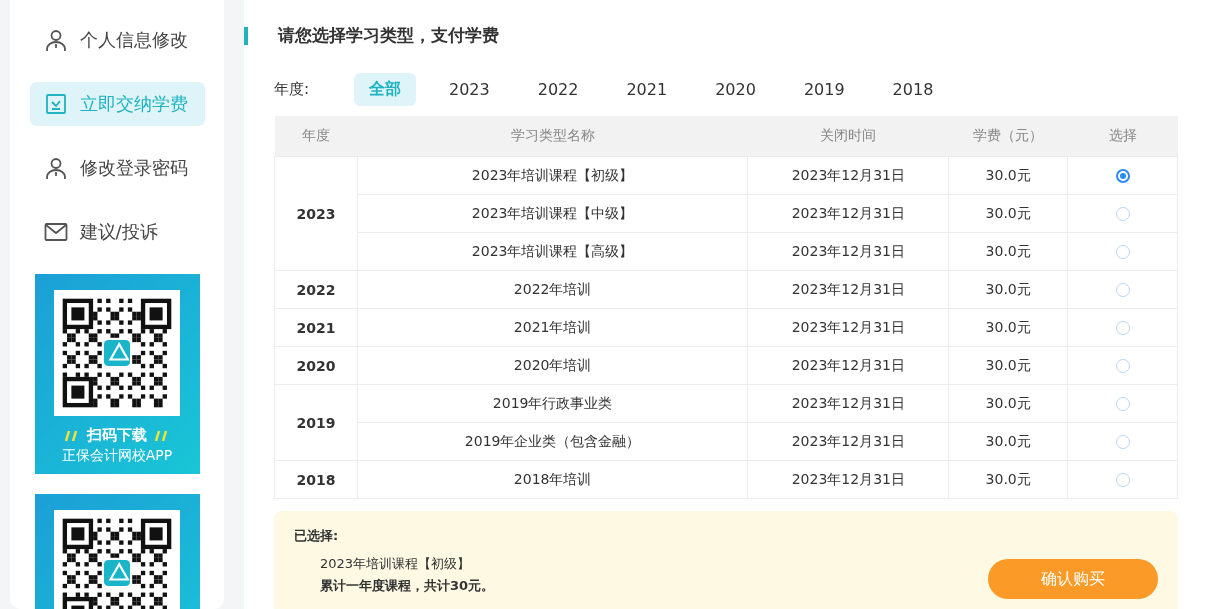  What do you see at coordinates (552, 251) in the screenshot?
I see `course-name-cell: 2023年培训课程【高级】` at bounding box center [552, 251].